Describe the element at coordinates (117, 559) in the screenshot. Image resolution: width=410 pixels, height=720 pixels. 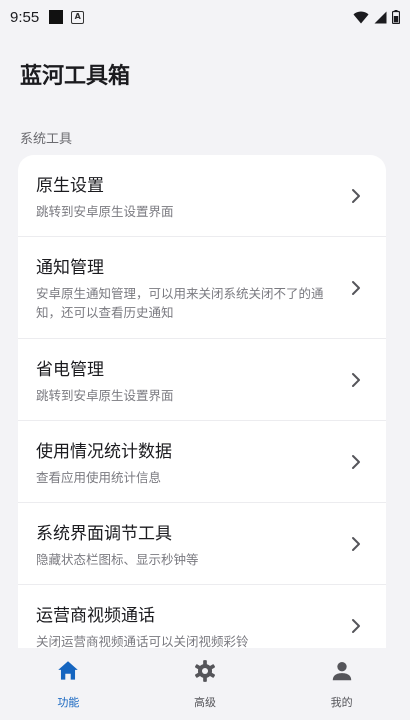
I see `item-description: 隐藏状态栏图标、显示秒钟等` at that location.